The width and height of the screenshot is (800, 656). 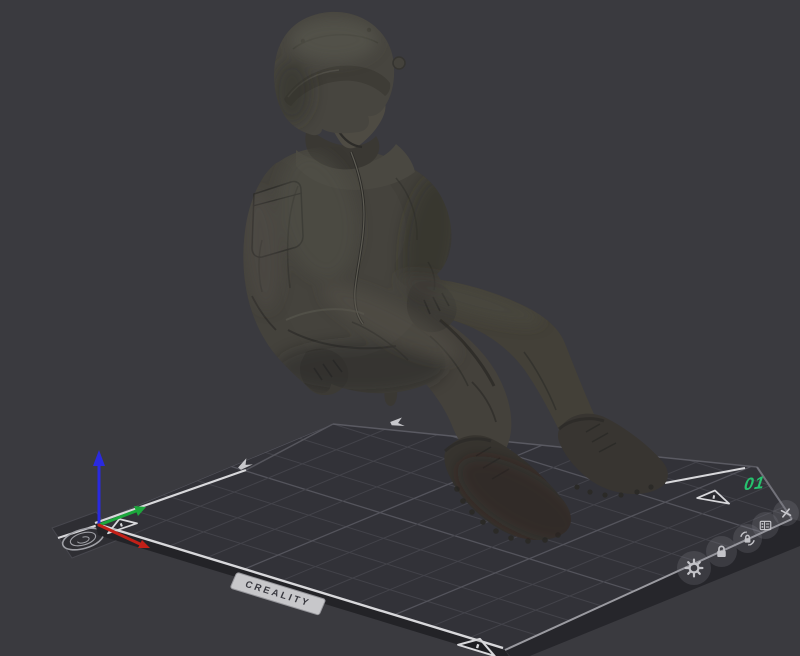 What do you see at coordinates (754, 483) in the screenshot?
I see `plate-number-label: 01` at bounding box center [754, 483].